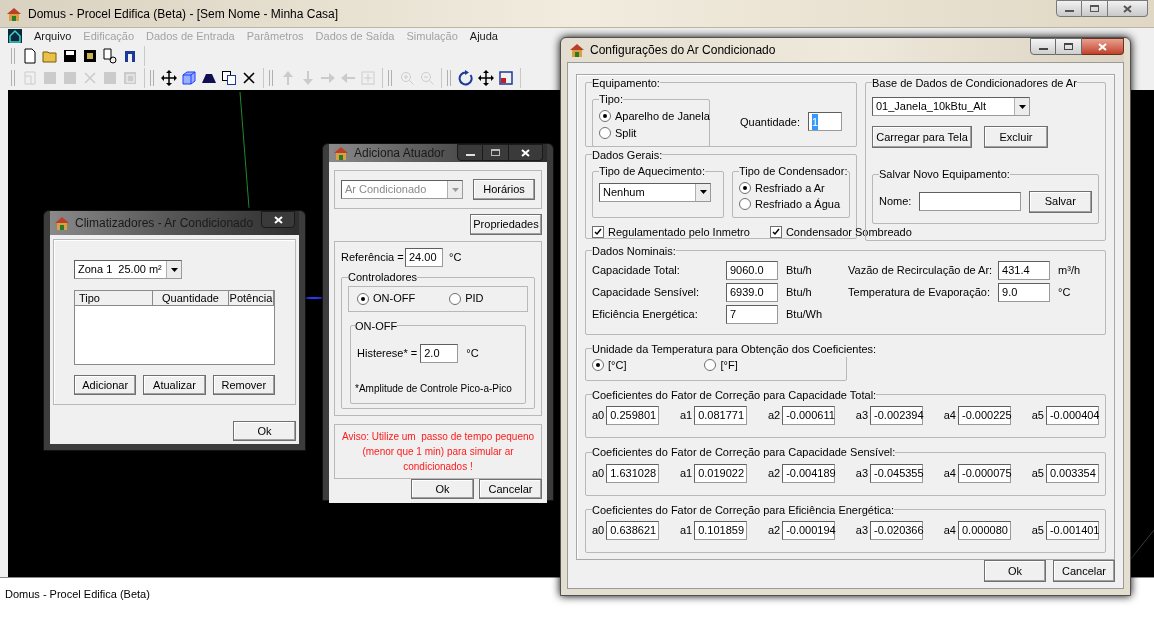 This screenshot has height=639, width=1154. What do you see at coordinates (105, 385) in the screenshot?
I see `add-button: Adicionar` at bounding box center [105, 385].